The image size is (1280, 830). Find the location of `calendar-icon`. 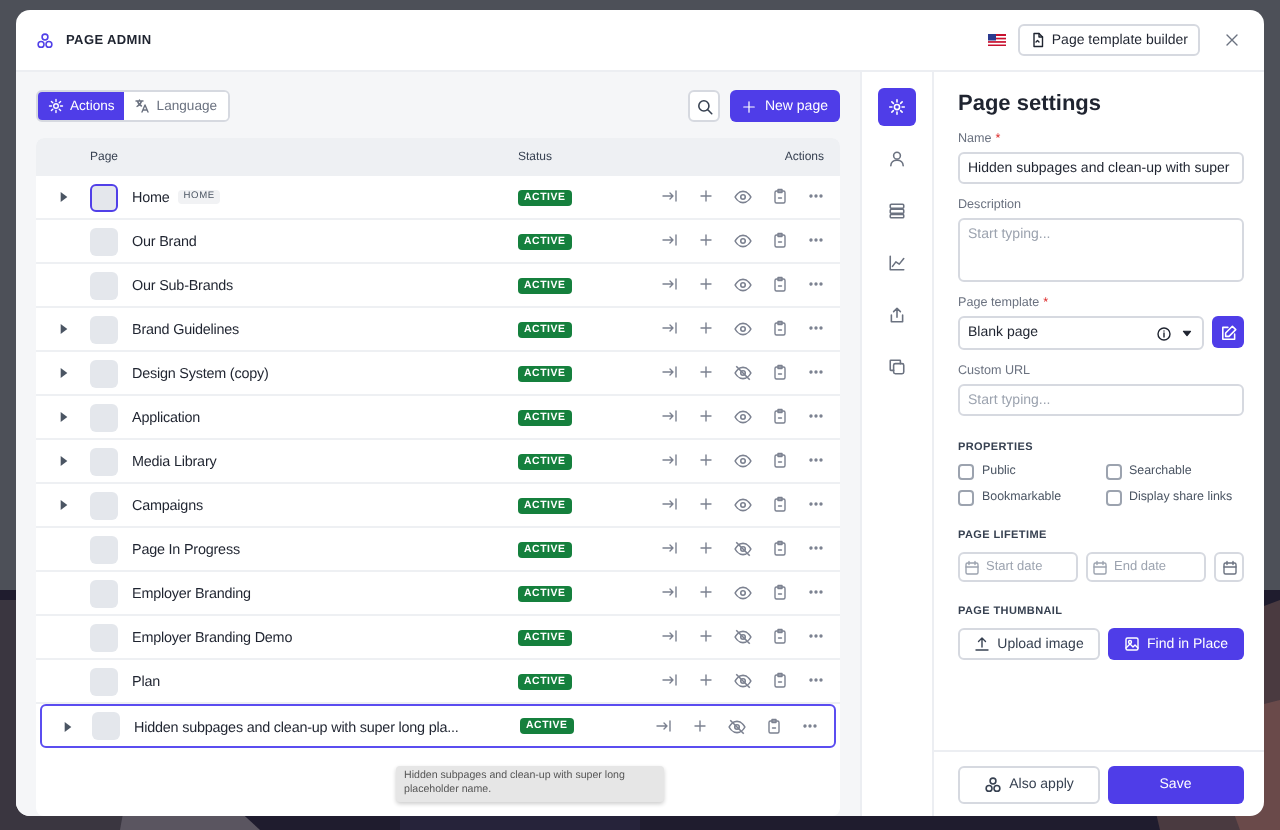

calendar-icon is located at coordinates (1229, 567).